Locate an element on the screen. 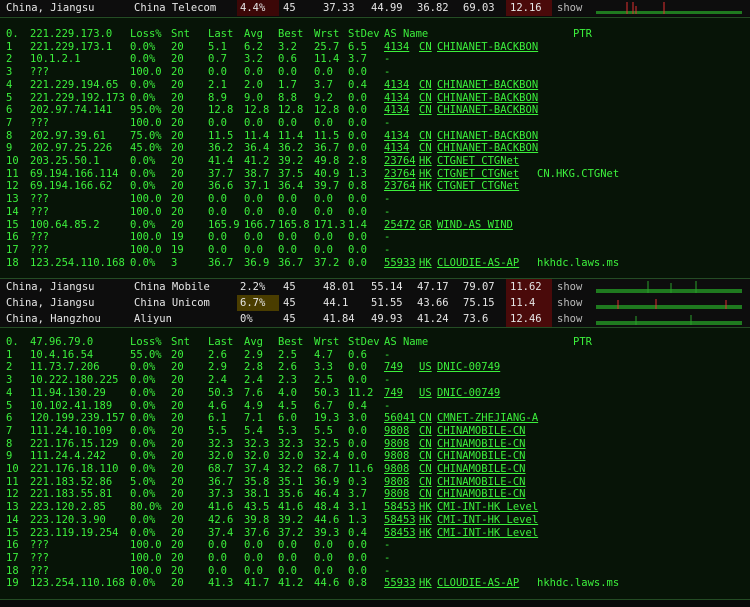 The height and width of the screenshot is (607, 750). hop-number: 1 is located at coordinates (9, 354).